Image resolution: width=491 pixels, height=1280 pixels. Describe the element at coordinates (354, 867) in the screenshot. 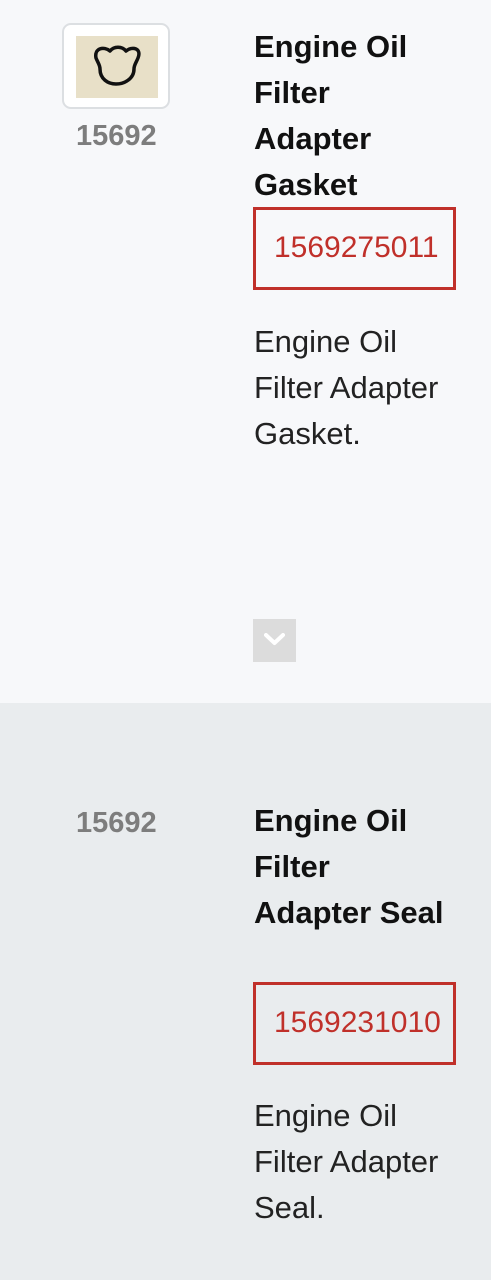

I see `part-title: Engine Oil Filter Adapter Seal` at that location.